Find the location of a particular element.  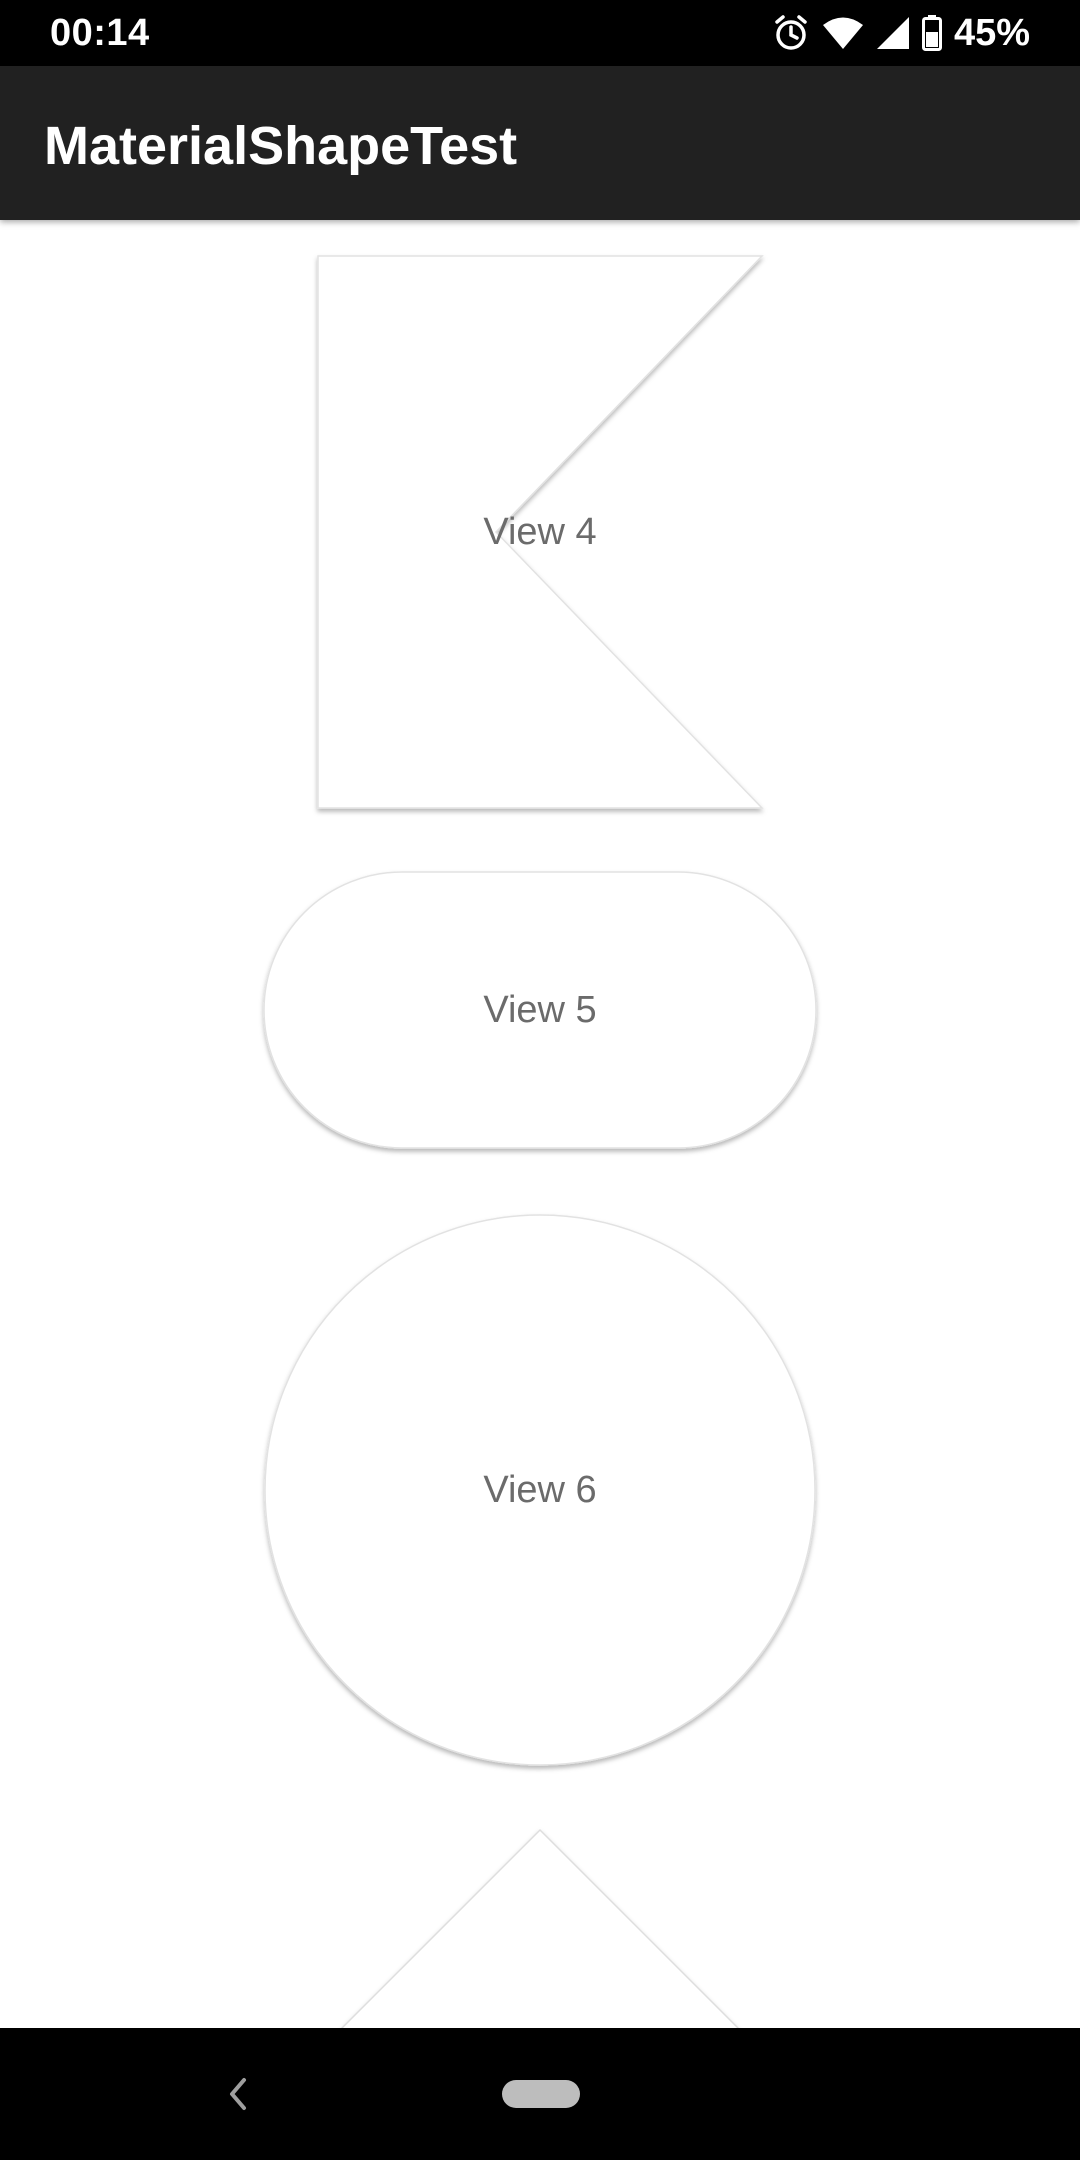

view-5-label: View 5 is located at coordinates (540, 1010).